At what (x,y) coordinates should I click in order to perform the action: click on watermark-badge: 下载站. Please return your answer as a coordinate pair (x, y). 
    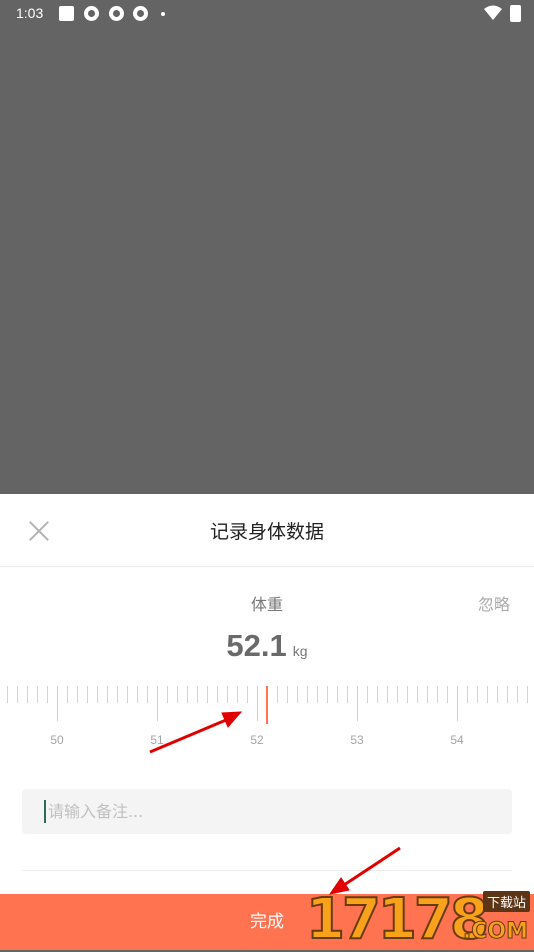
    Looking at the image, I should click on (506, 901).